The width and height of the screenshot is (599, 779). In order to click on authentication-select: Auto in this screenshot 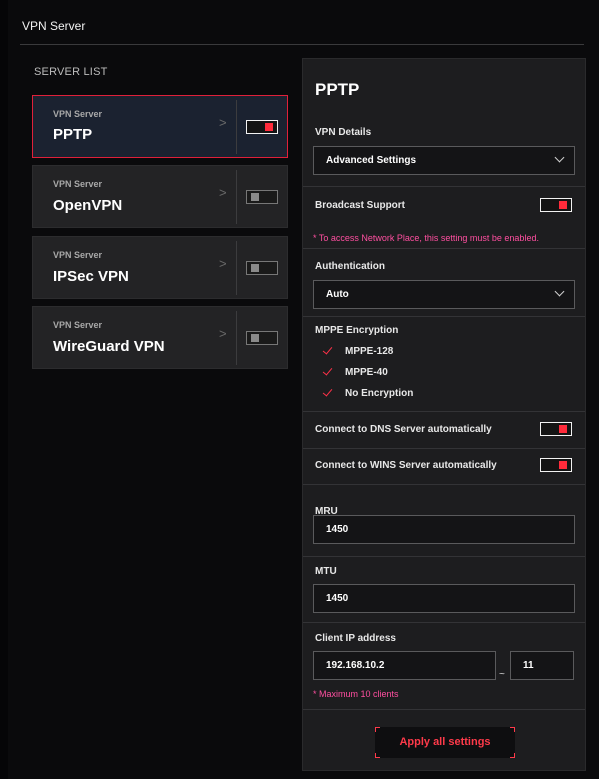, I will do `click(444, 294)`.